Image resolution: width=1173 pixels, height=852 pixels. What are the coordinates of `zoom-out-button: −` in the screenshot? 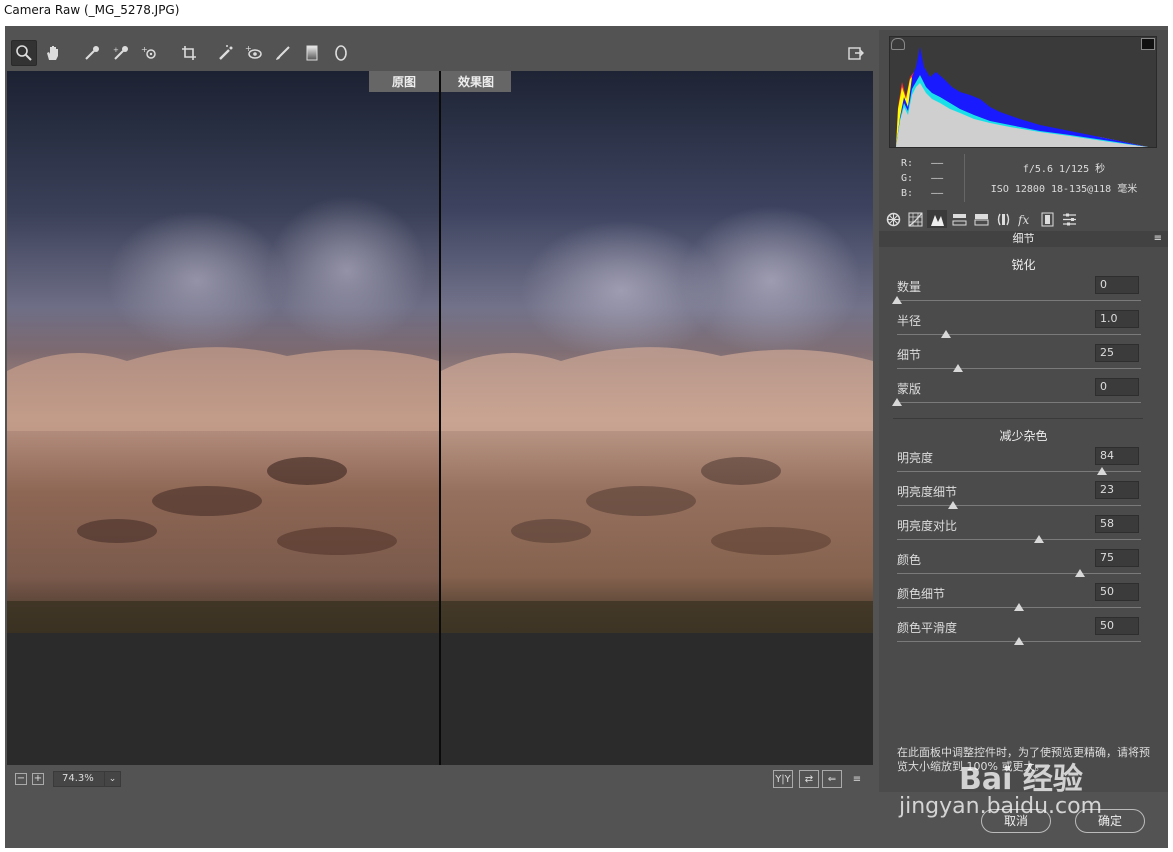 It's located at (21, 779).